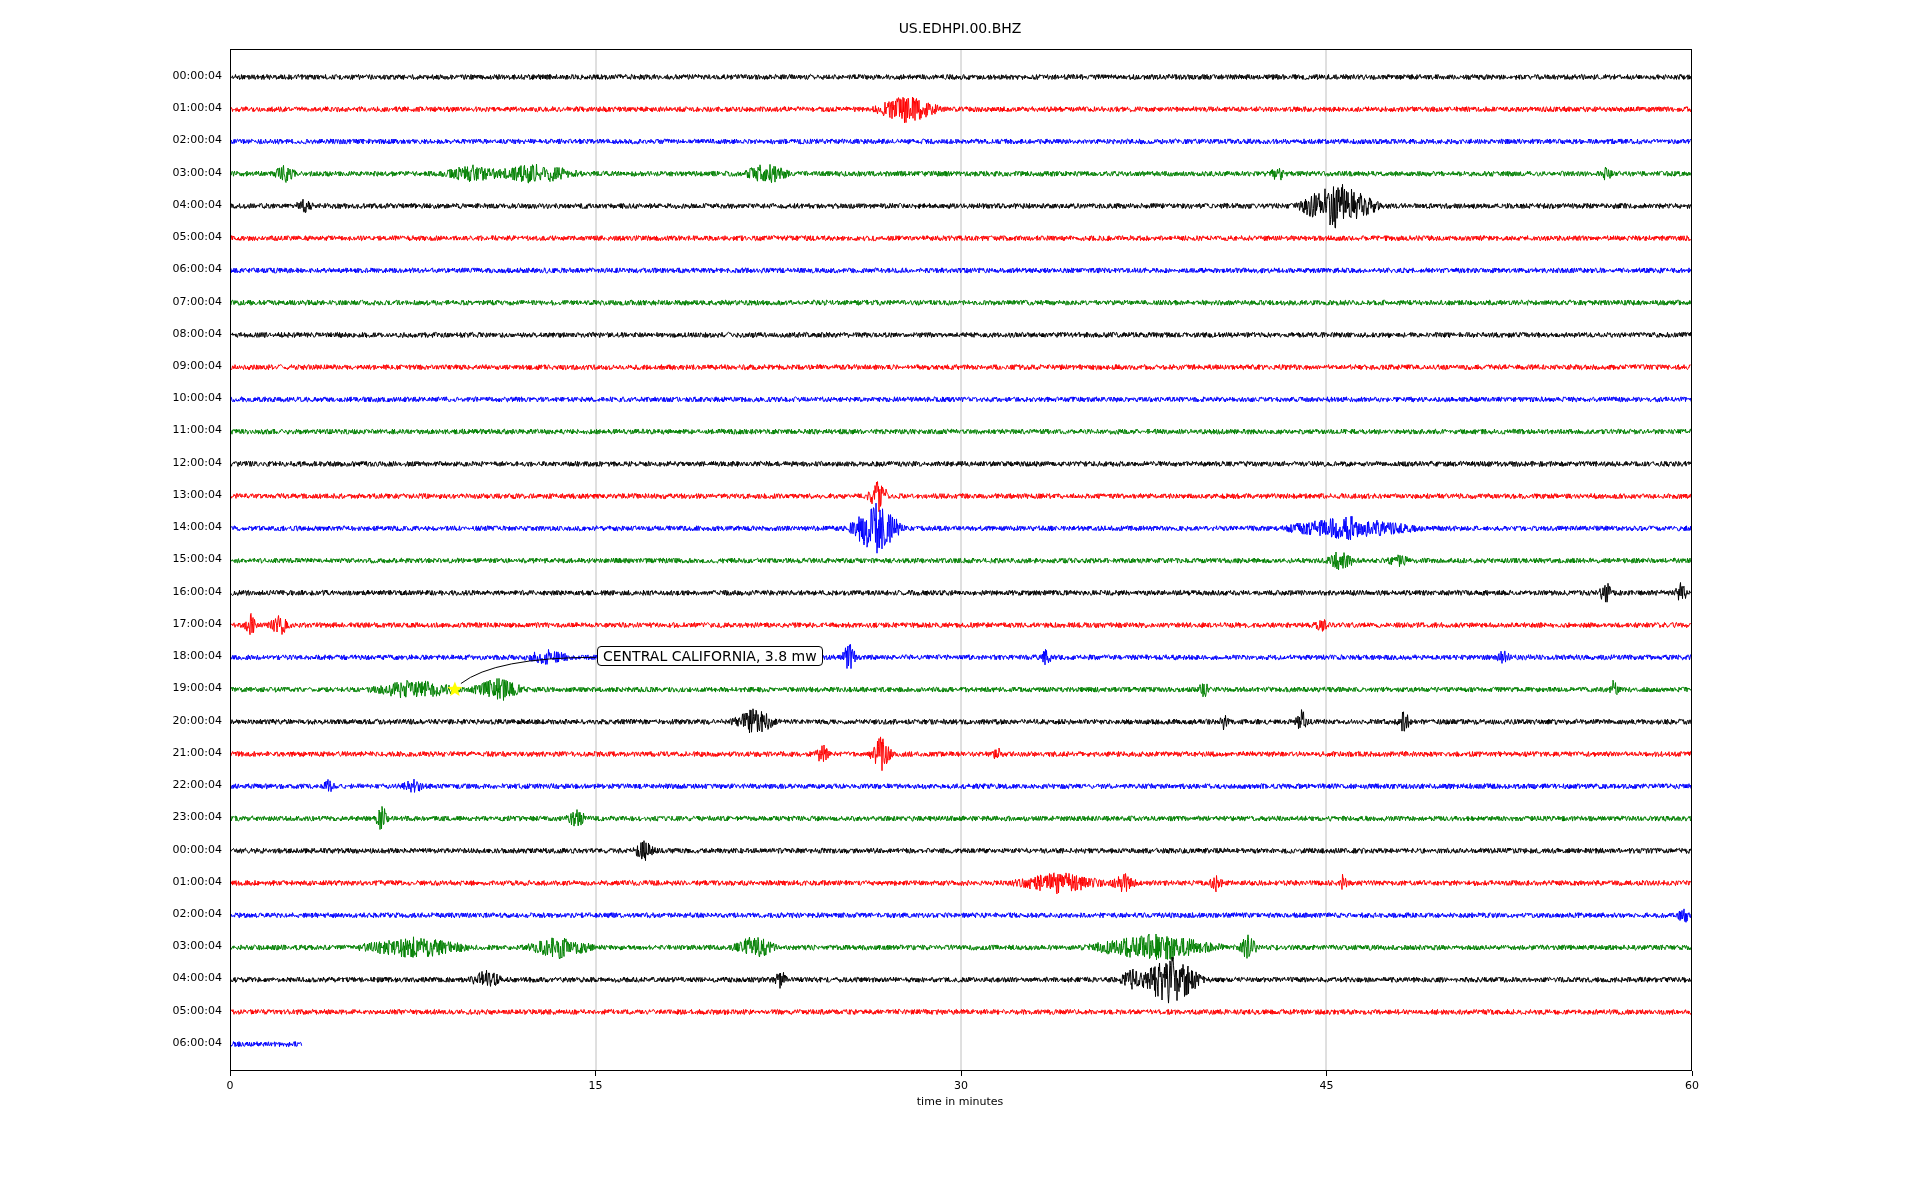 Image resolution: width=1920 pixels, height=1200 pixels. I want to click on tick-label: 30, so click(961, 1085).